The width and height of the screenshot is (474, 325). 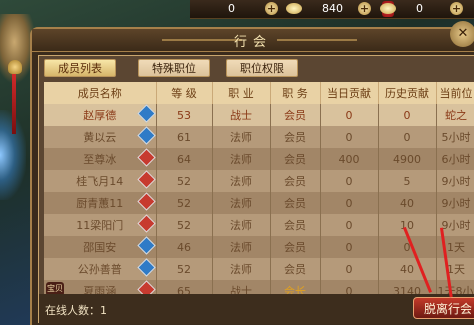 What do you see at coordinates (407, 93) in the screenshot?
I see `column-header-total: 历史贡献` at bounding box center [407, 93].